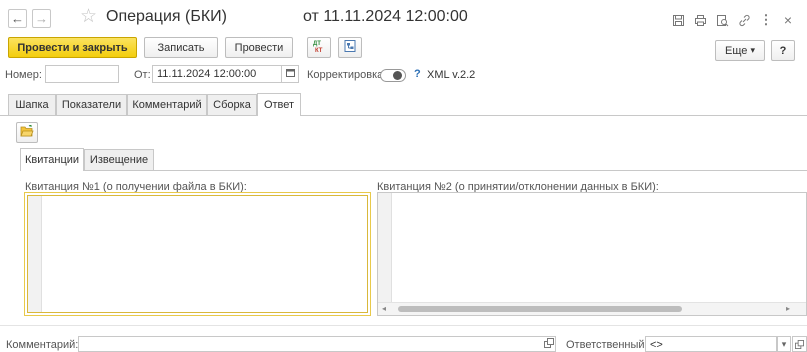 The width and height of the screenshot is (807, 352). What do you see at coordinates (417, 74) in the screenshot?
I see `help-question-icon: ?` at bounding box center [417, 74].